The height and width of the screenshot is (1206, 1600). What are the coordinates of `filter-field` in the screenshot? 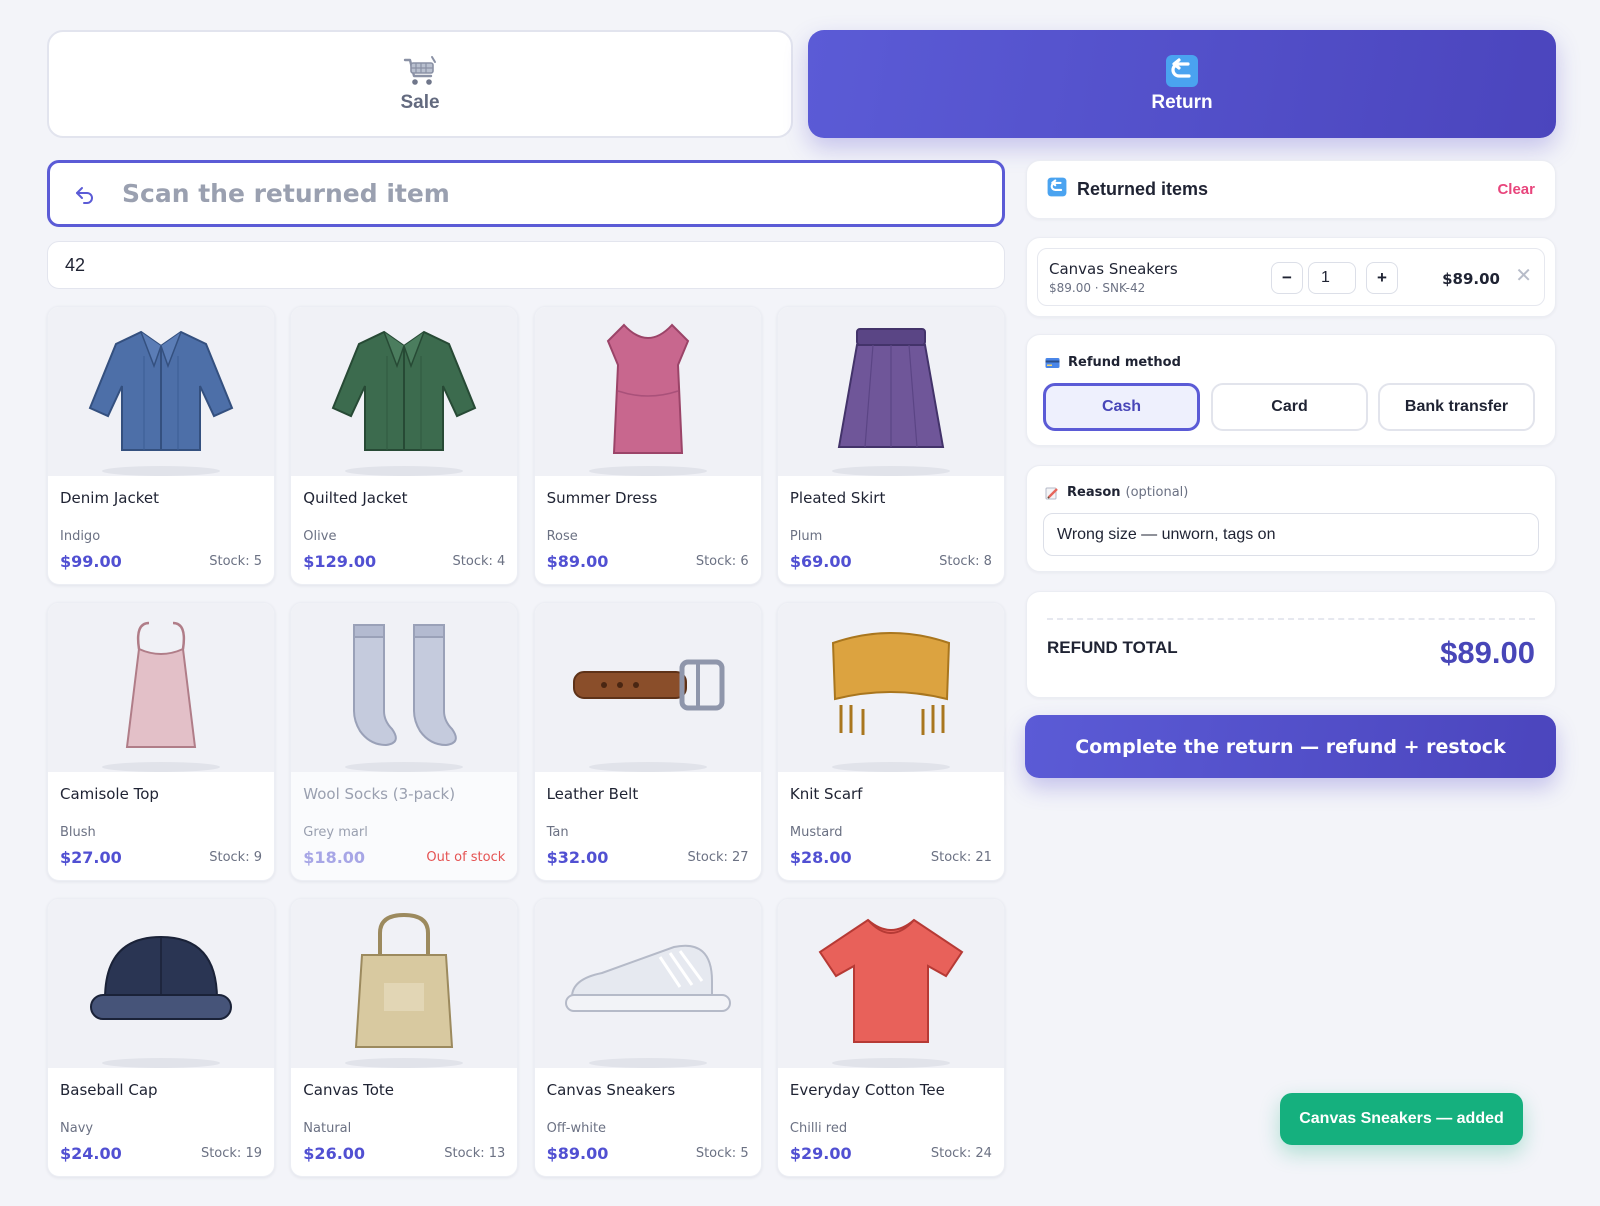 It's located at (526, 265).